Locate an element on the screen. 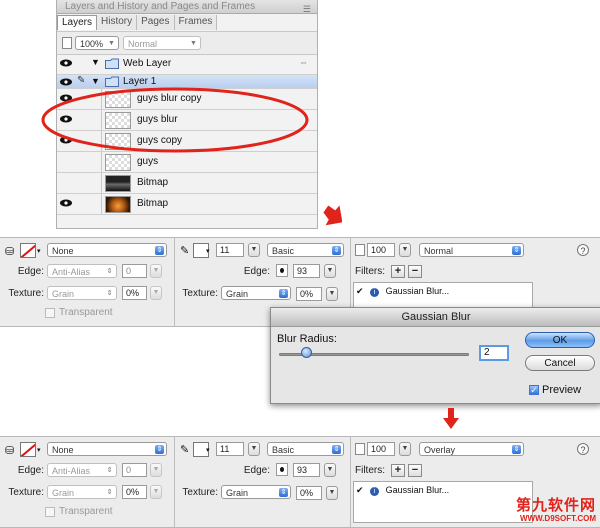 Image resolution: width=600 pixels, height=528 pixels. panel-options-icon: ☰ is located at coordinates (307, 9).